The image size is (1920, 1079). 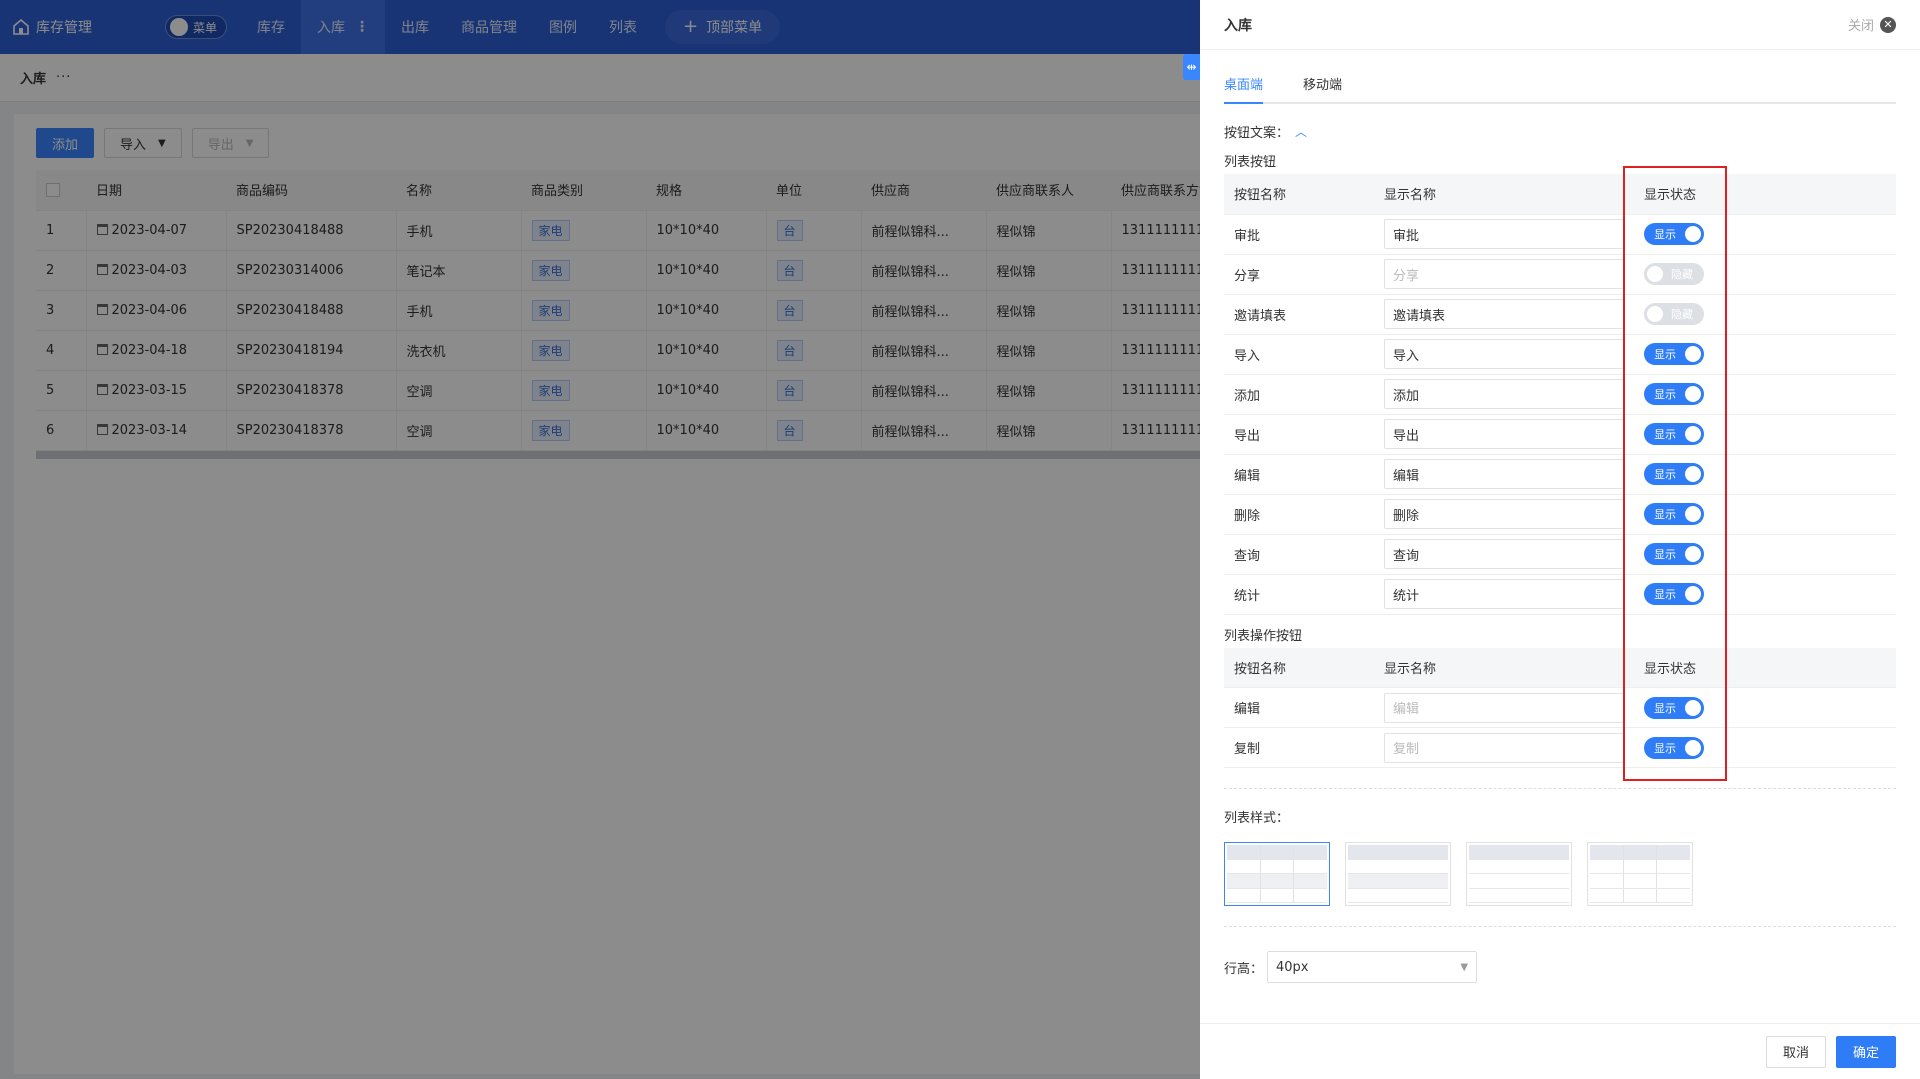 I want to click on list-op-buttons-table: 按钮名称 显示名称 显示状态 编辑 编辑 显示 复制 复制 显示, so click(x=1560, y=707).